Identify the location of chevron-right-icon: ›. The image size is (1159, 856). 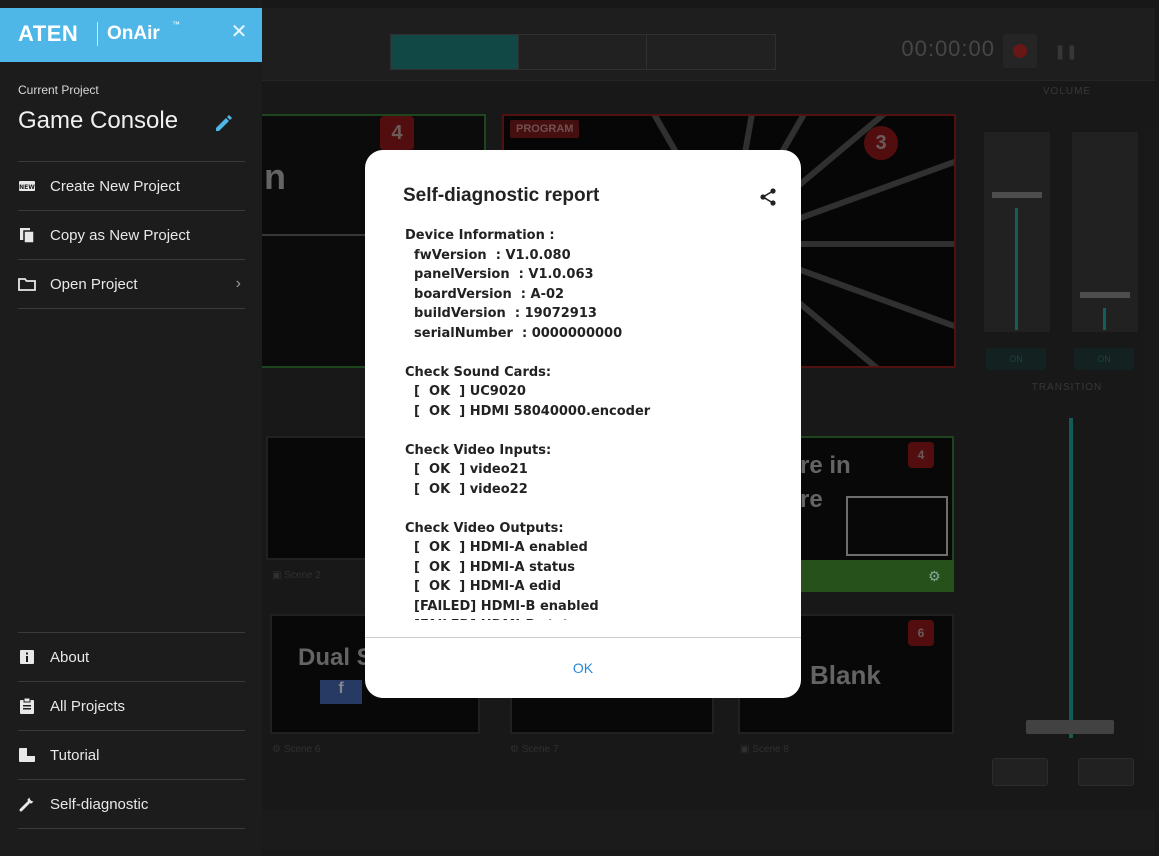
(238, 283).